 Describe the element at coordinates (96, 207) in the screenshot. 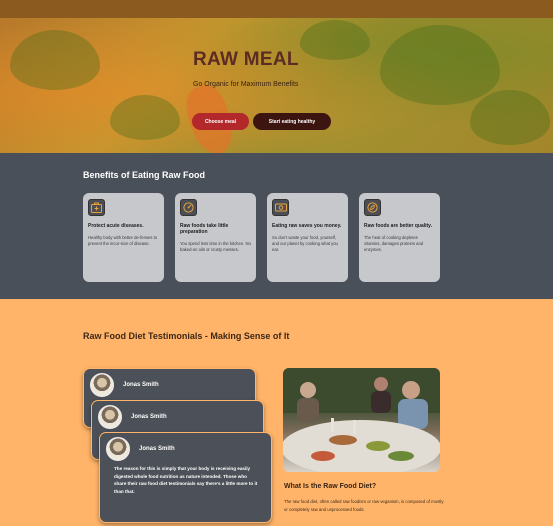

I see `first-aid-icon` at that location.